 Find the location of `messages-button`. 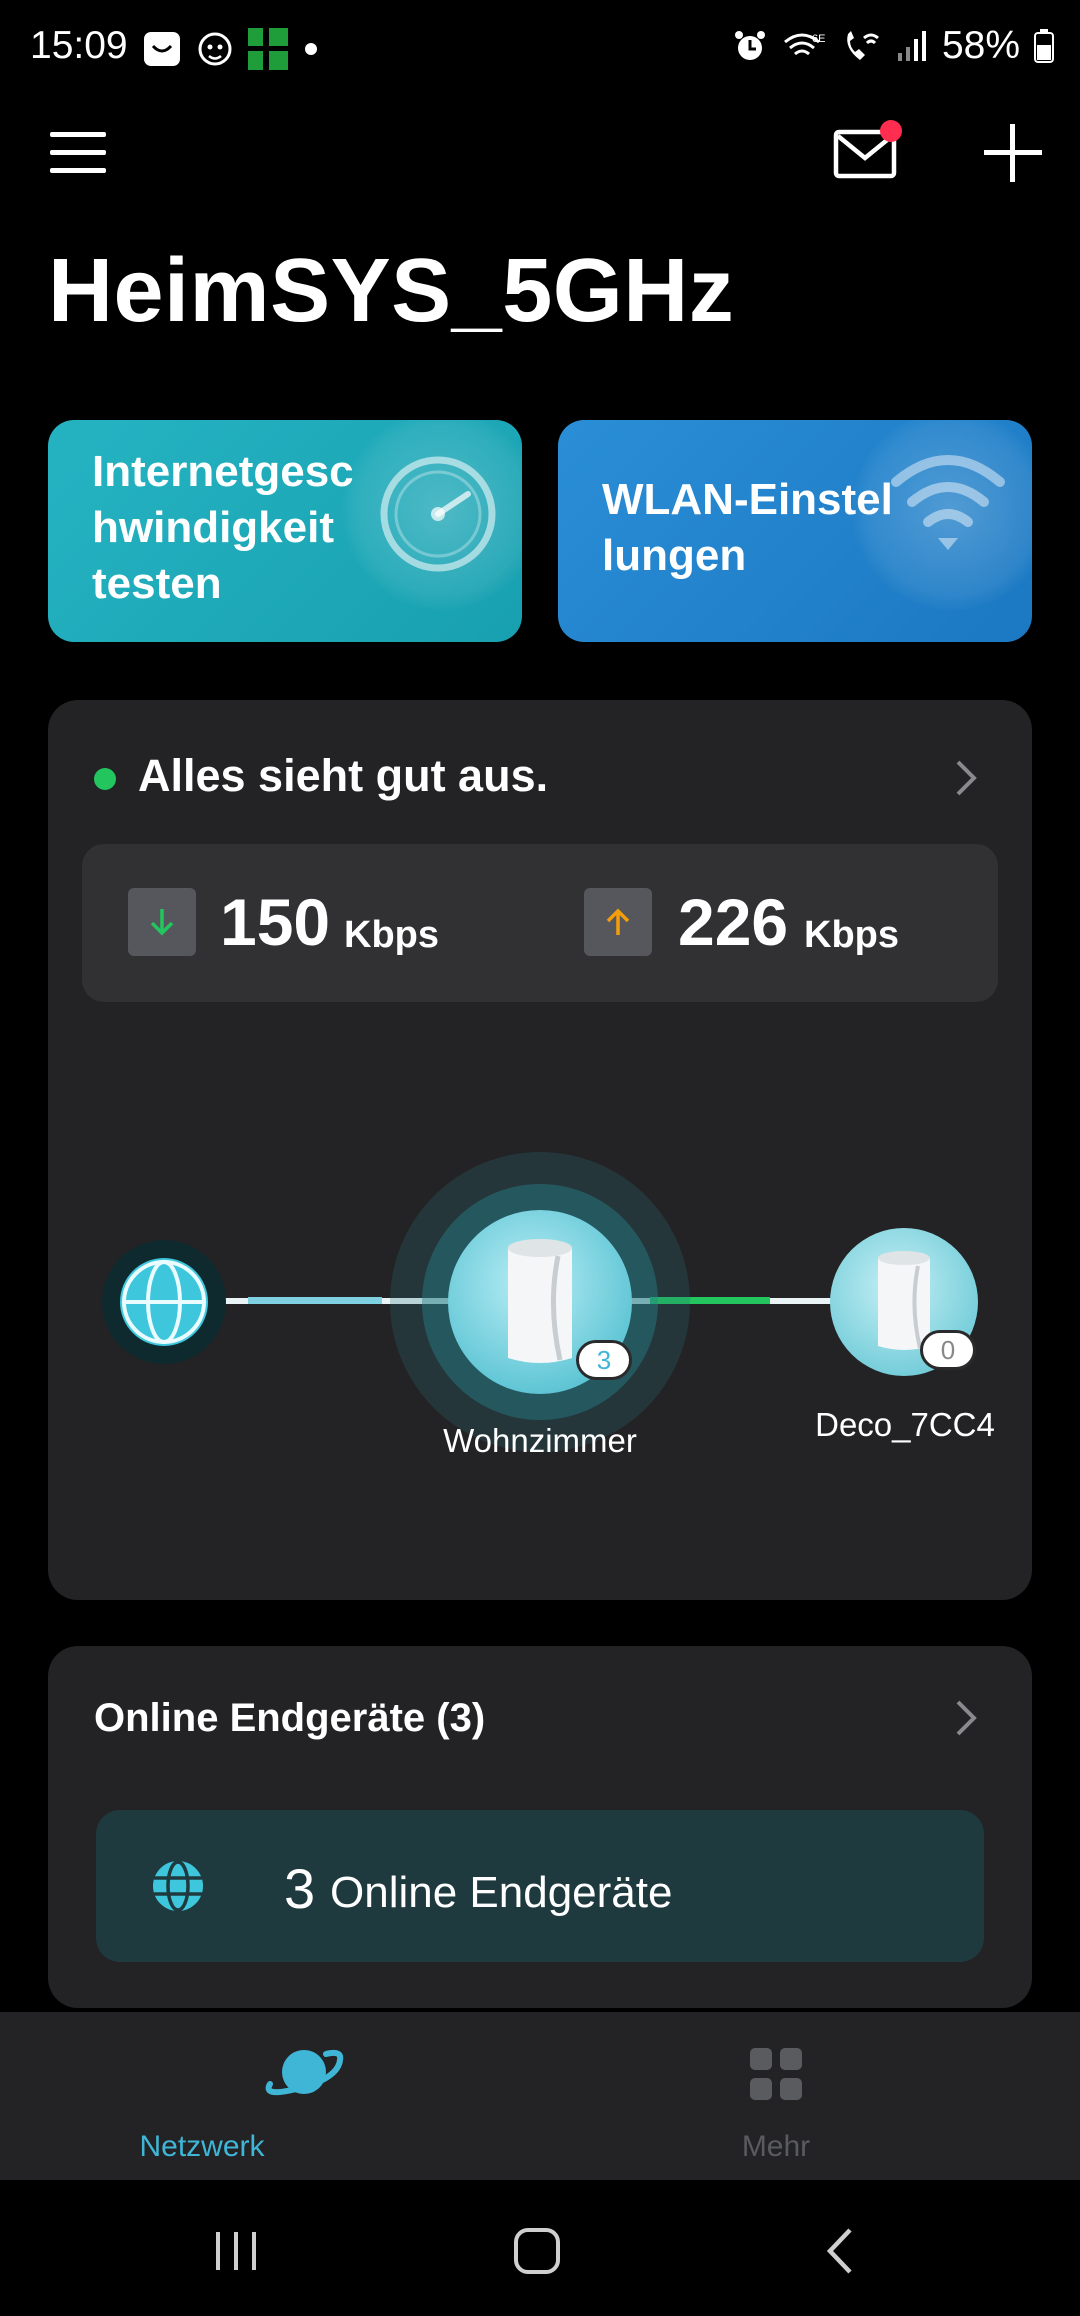

messages-button is located at coordinates (867, 152).